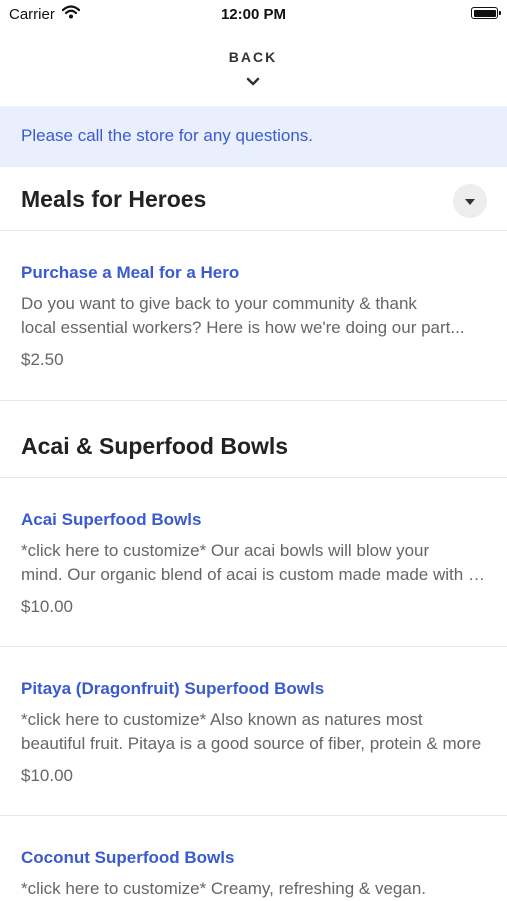  What do you see at coordinates (253, 57) in the screenshot?
I see `back-label: BACK` at bounding box center [253, 57].